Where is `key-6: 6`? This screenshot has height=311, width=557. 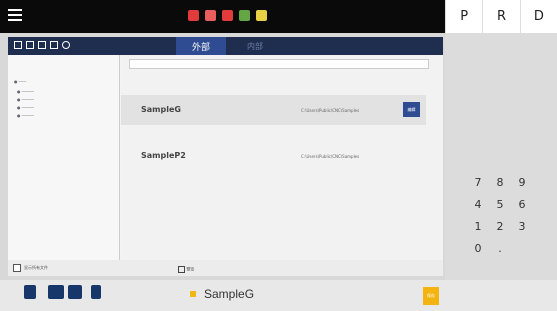 key-6: 6 is located at coordinates (522, 204).